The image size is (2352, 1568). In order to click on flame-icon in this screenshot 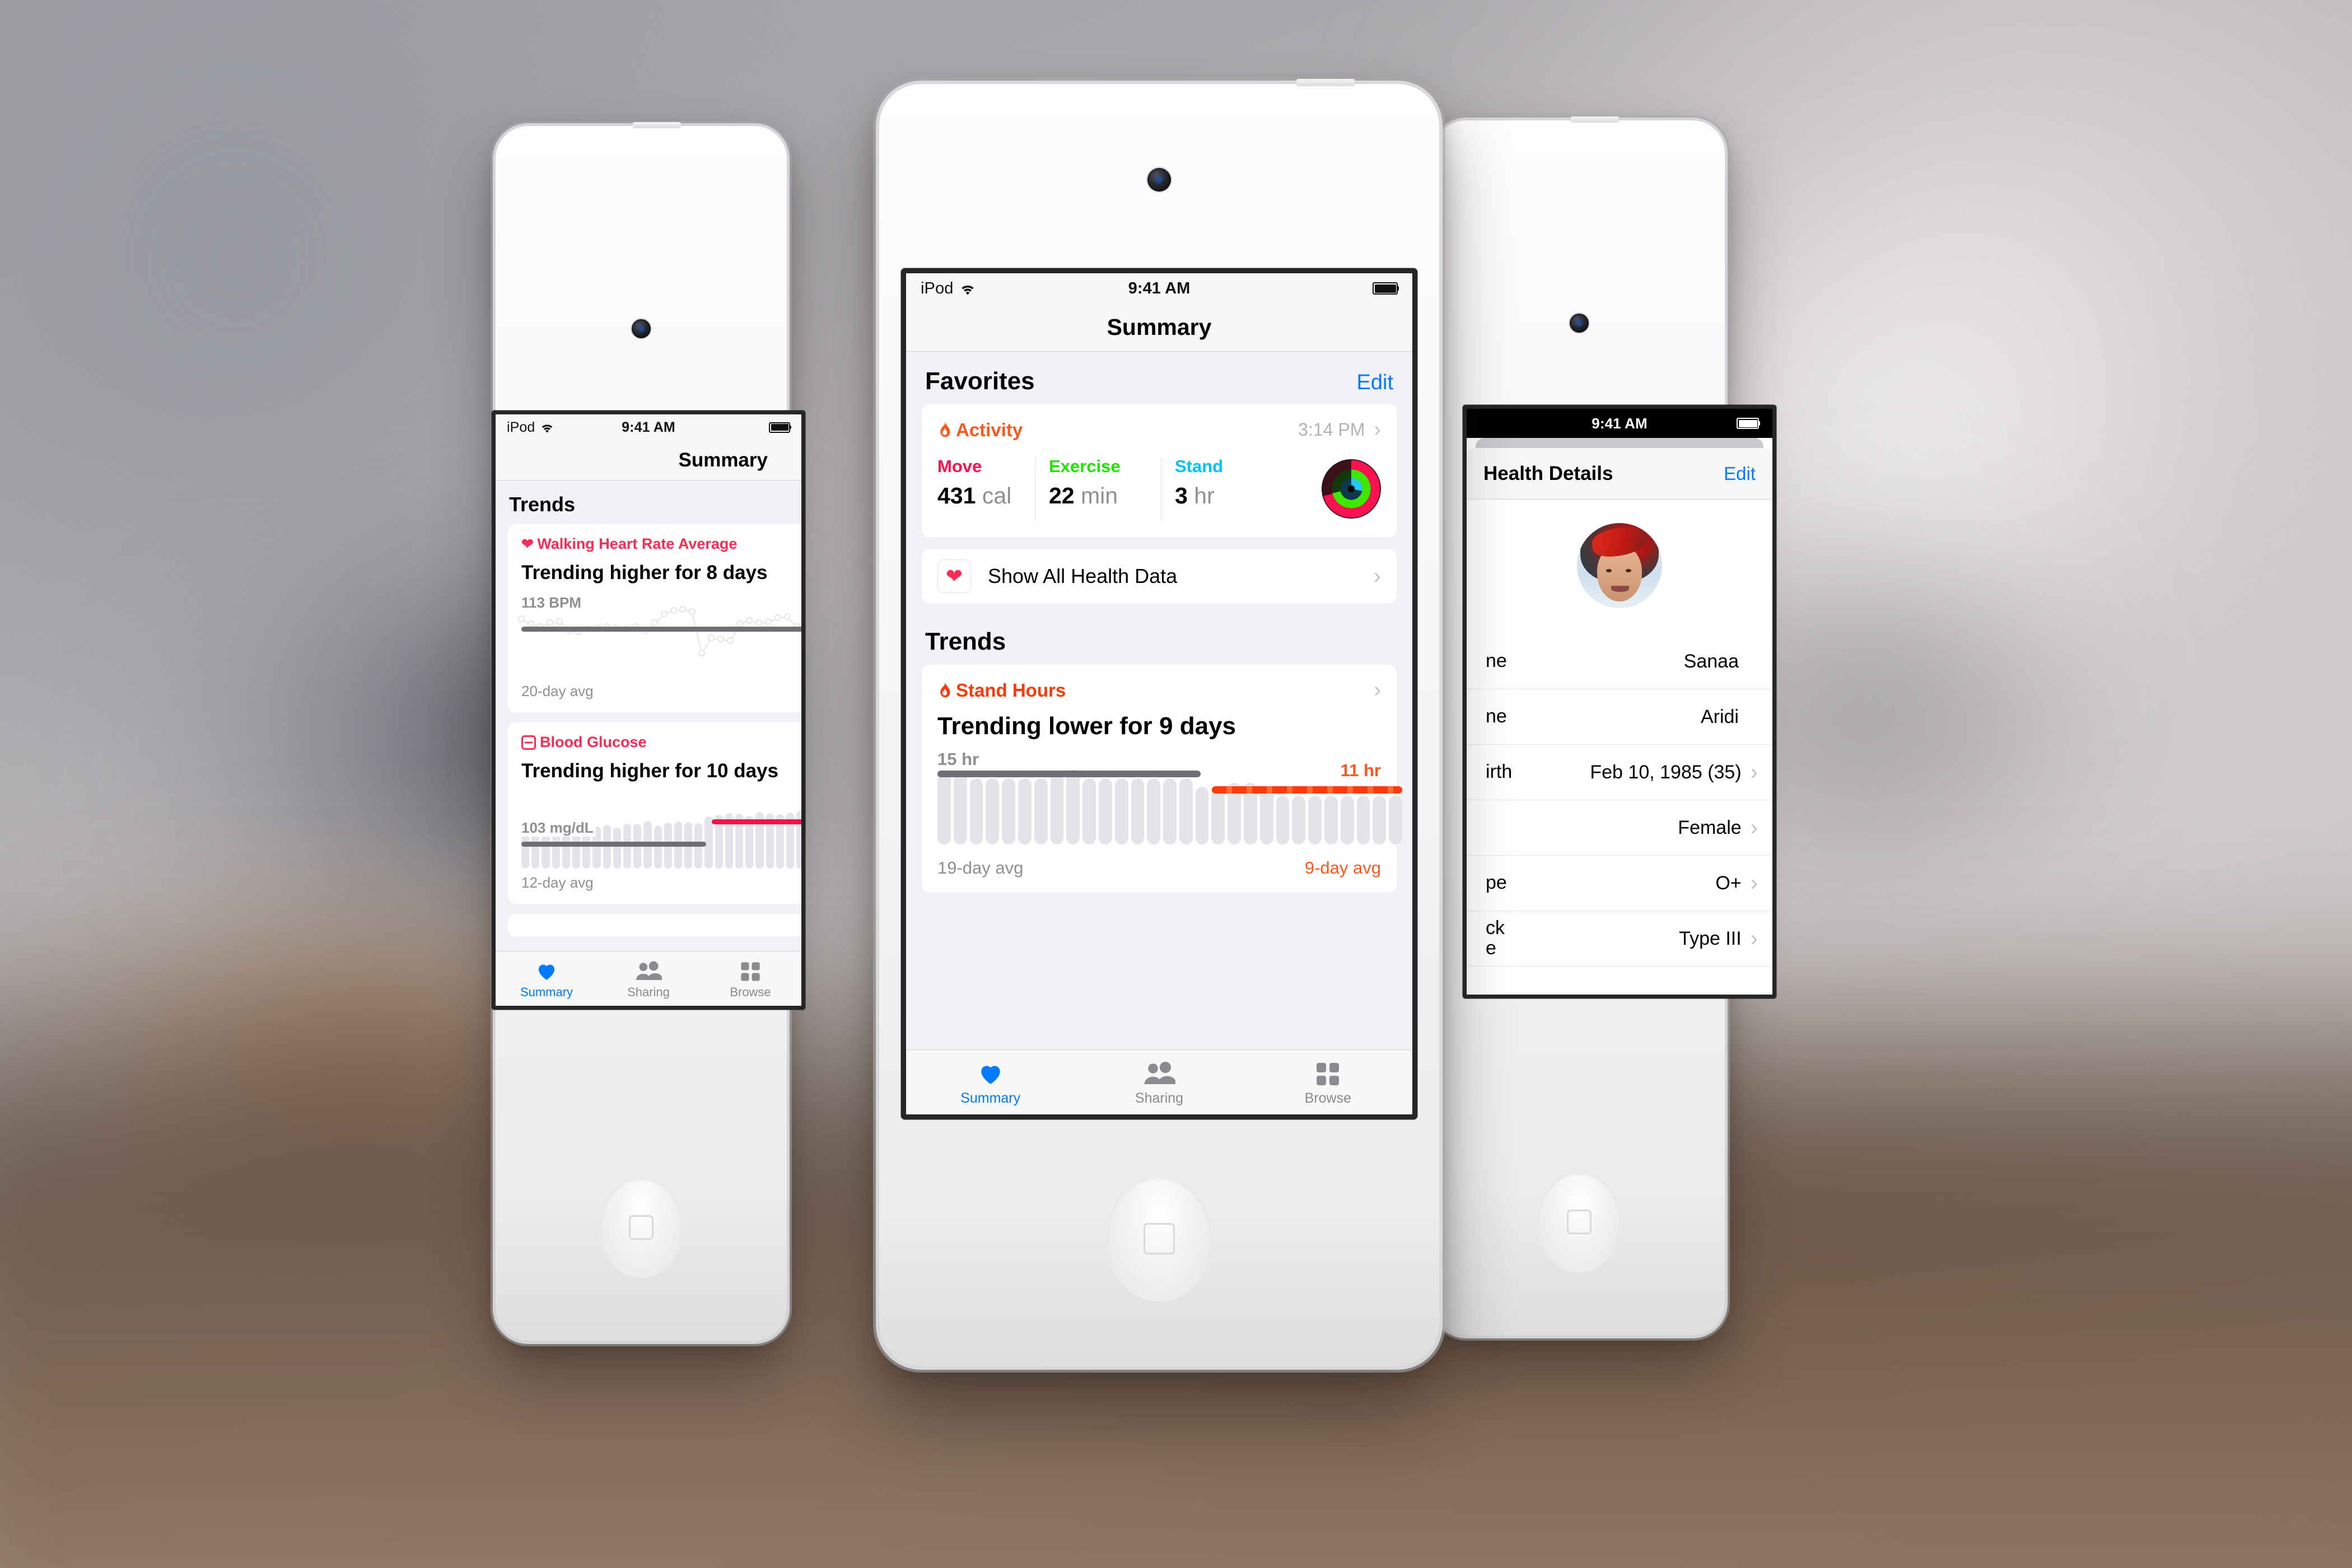, I will do `click(944, 430)`.